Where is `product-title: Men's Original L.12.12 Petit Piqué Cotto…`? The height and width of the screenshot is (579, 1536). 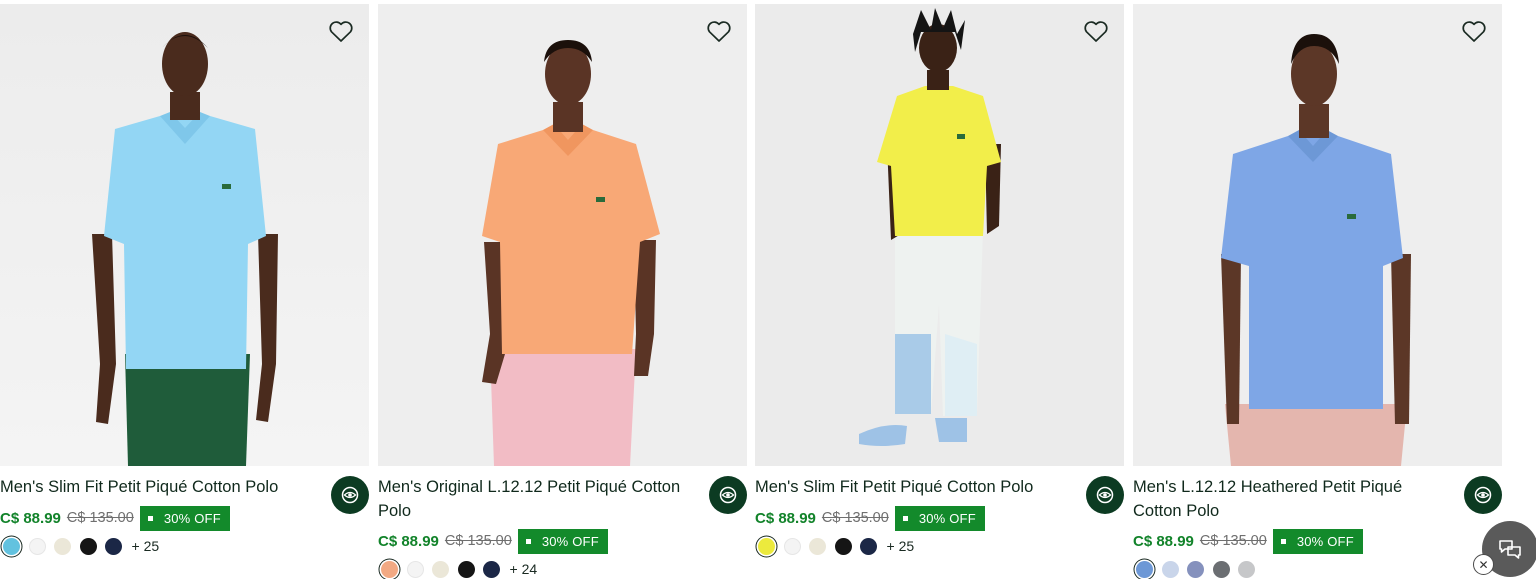
product-title: Men's Original L.12.12 Petit Piqué Cotto… is located at coordinates (533, 499).